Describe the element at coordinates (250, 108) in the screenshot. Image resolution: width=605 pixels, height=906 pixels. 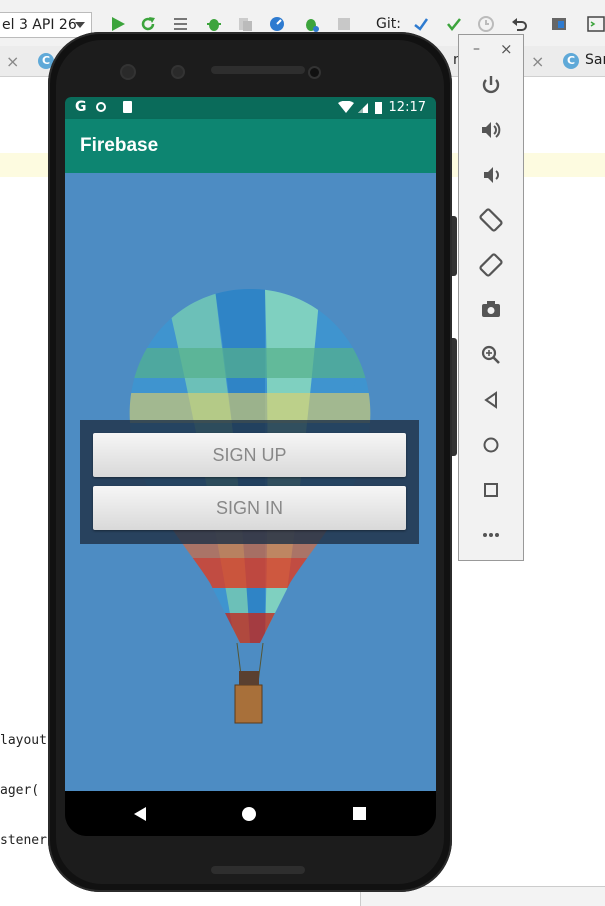
I see `status-bar: G 12:17` at that location.